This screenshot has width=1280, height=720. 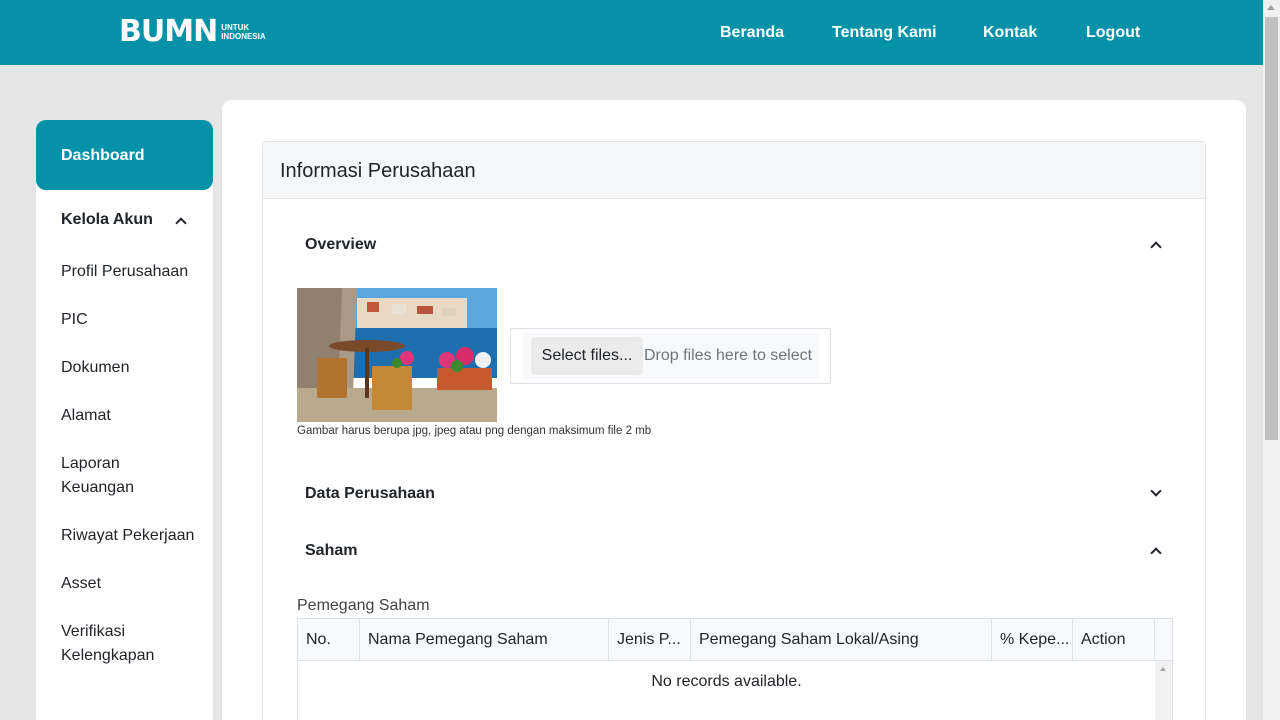 What do you see at coordinates (107, 219) in the screenshot?
I see `sidebar-group-label: Kelola Akun` at bounding box center [107, 219].